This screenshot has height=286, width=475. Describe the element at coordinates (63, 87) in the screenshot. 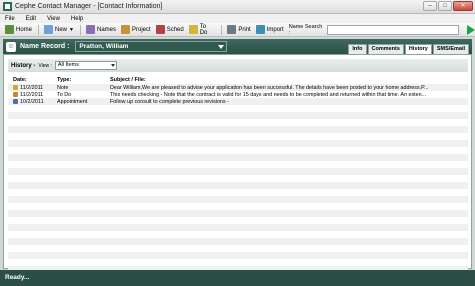

I see `row-type: Note` at that location.